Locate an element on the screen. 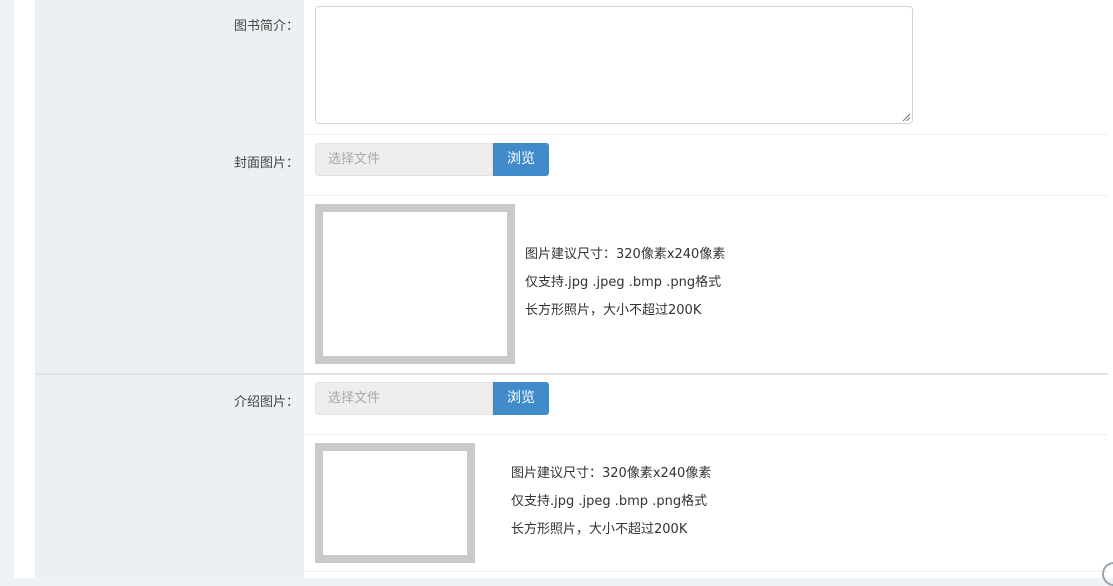 This screenshot has width=1113, height=586. page-left-gutter is located at coordinates (7, 289).